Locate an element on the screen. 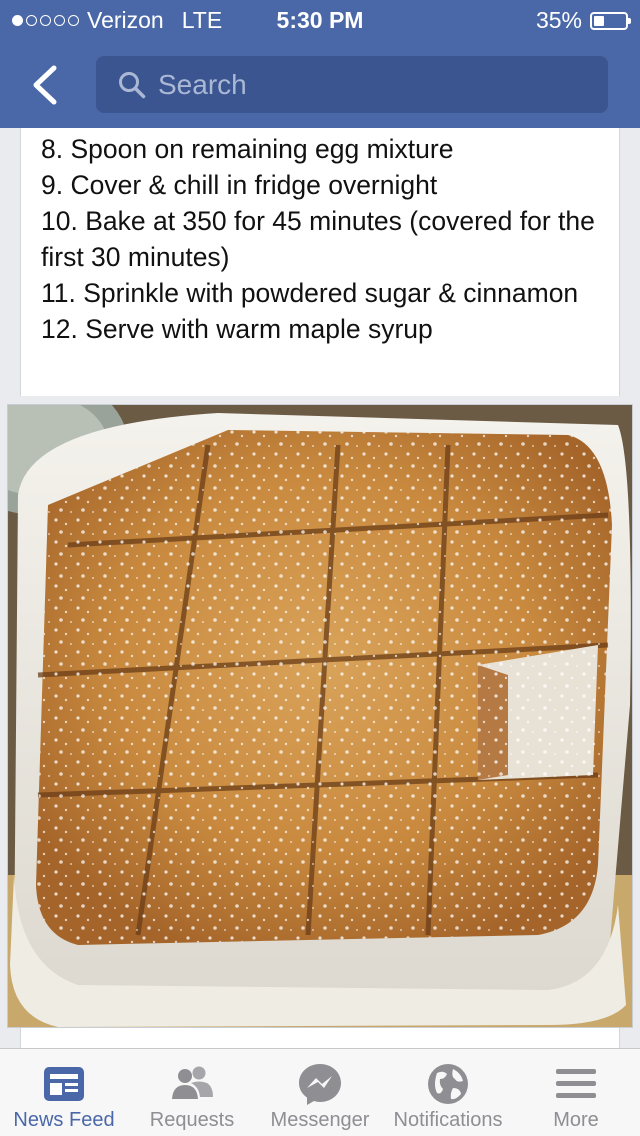 This screenshot has height=1136, width=640. search-bar is located at coordinates (352, 84).